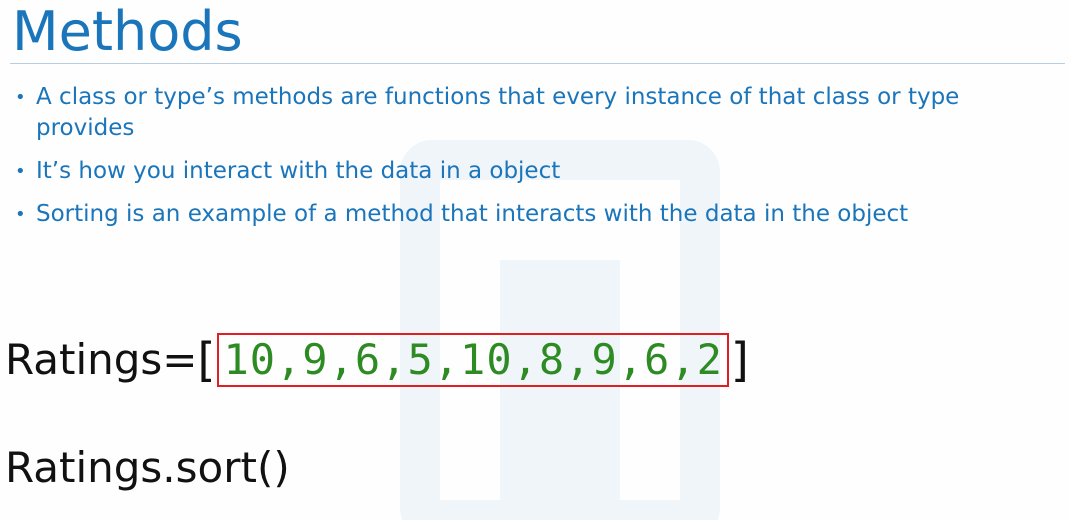 This screenshot has width=1071, height=521. Describe the element at coordinates (206, 360) in the screenshot. I see `open-bracket: [` at that location.